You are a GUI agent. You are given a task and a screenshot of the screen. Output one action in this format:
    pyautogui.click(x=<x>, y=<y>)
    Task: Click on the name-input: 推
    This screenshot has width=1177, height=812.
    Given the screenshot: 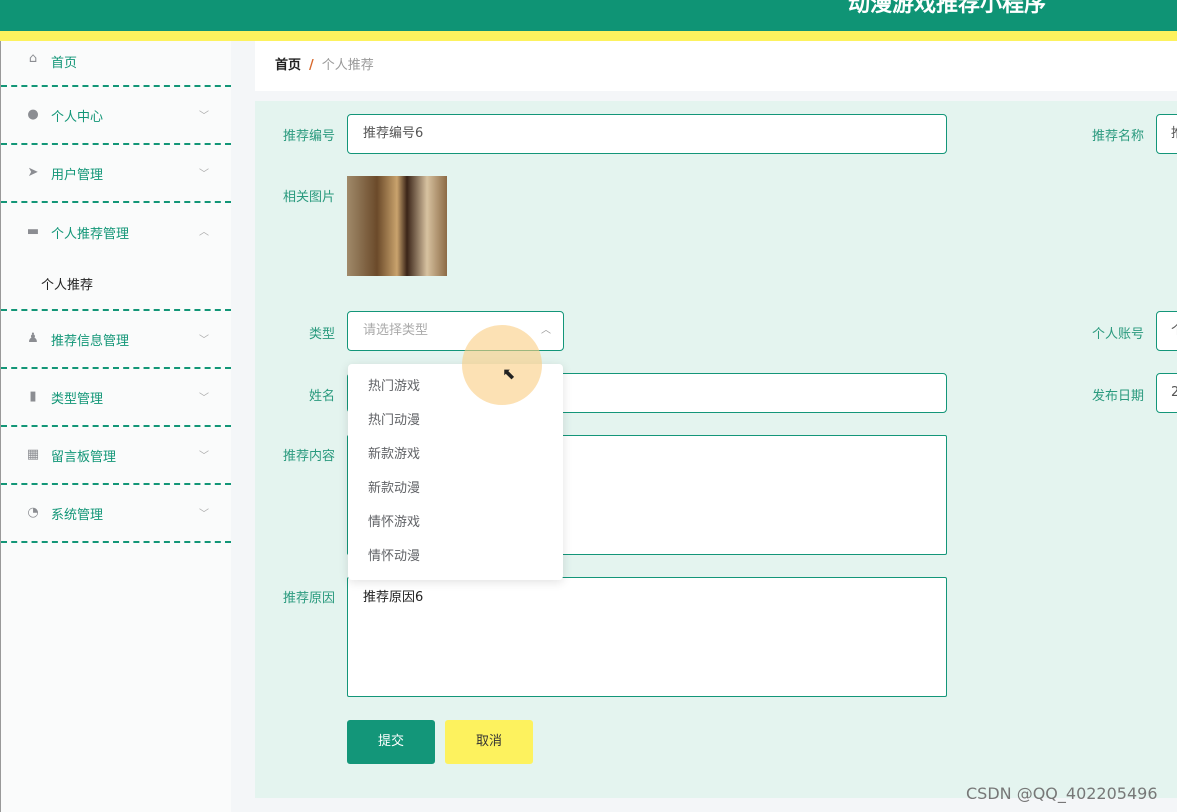 What is the action you would take?
    pyautogui.click(x=1166, y=134)
    